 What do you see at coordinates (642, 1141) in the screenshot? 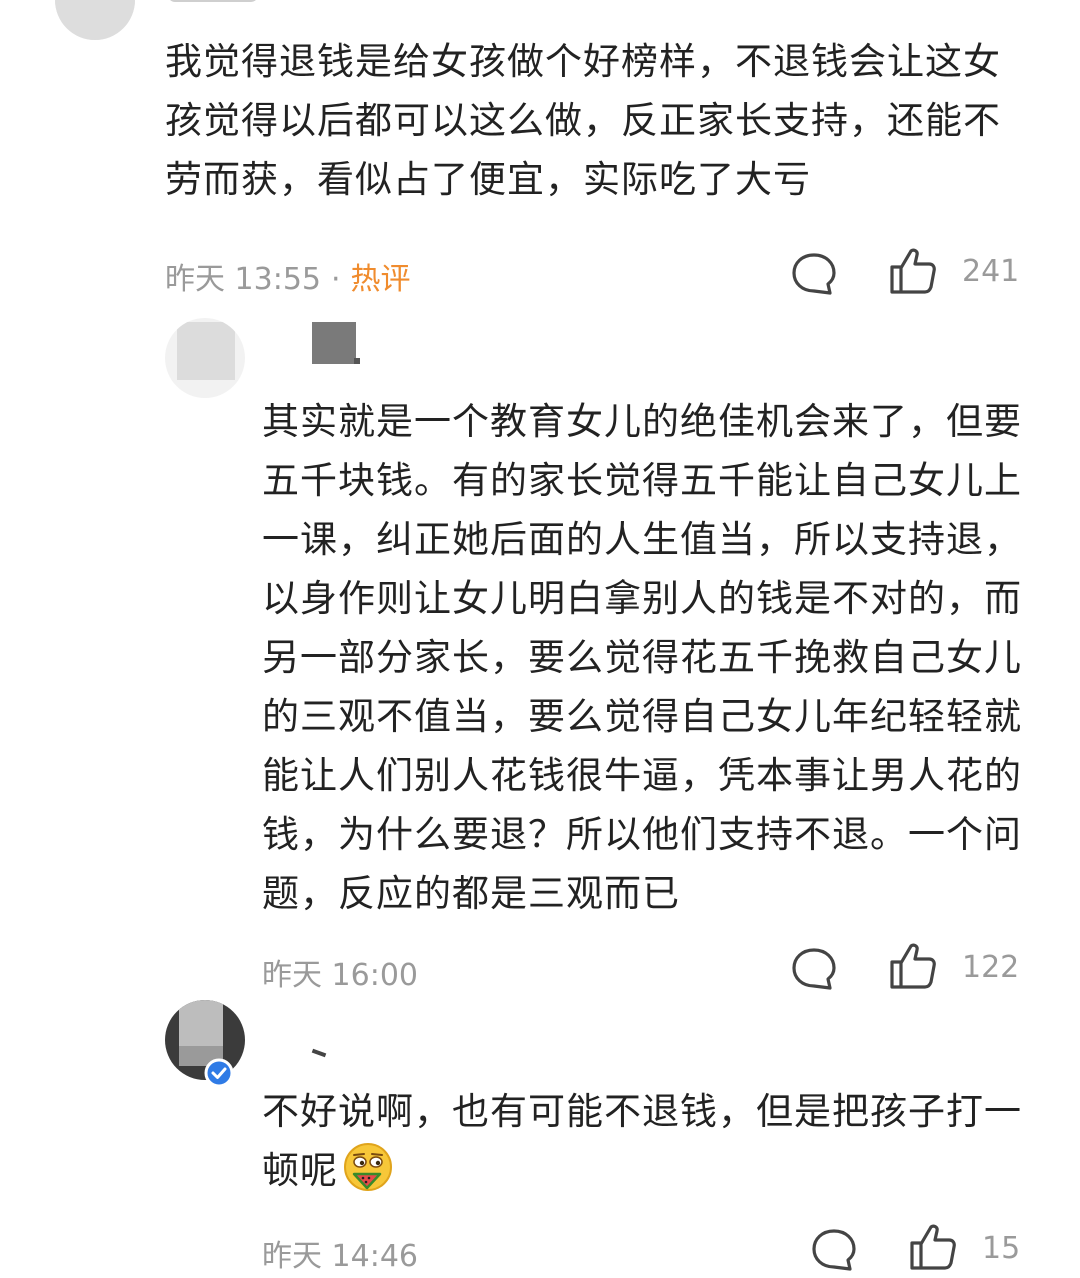
I see `comment-text: 不好说啊，也有可能不退钱，但是把孩子打一顿呢` at bounding box center [642, 1141].